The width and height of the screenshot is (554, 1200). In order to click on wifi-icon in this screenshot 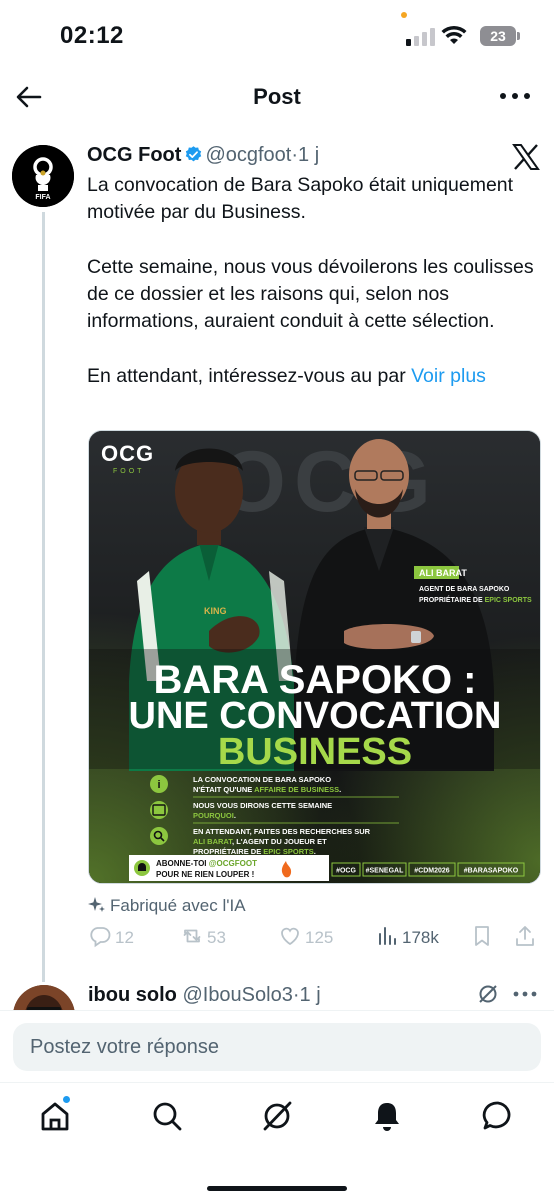, I will do `click(454, 34)`.